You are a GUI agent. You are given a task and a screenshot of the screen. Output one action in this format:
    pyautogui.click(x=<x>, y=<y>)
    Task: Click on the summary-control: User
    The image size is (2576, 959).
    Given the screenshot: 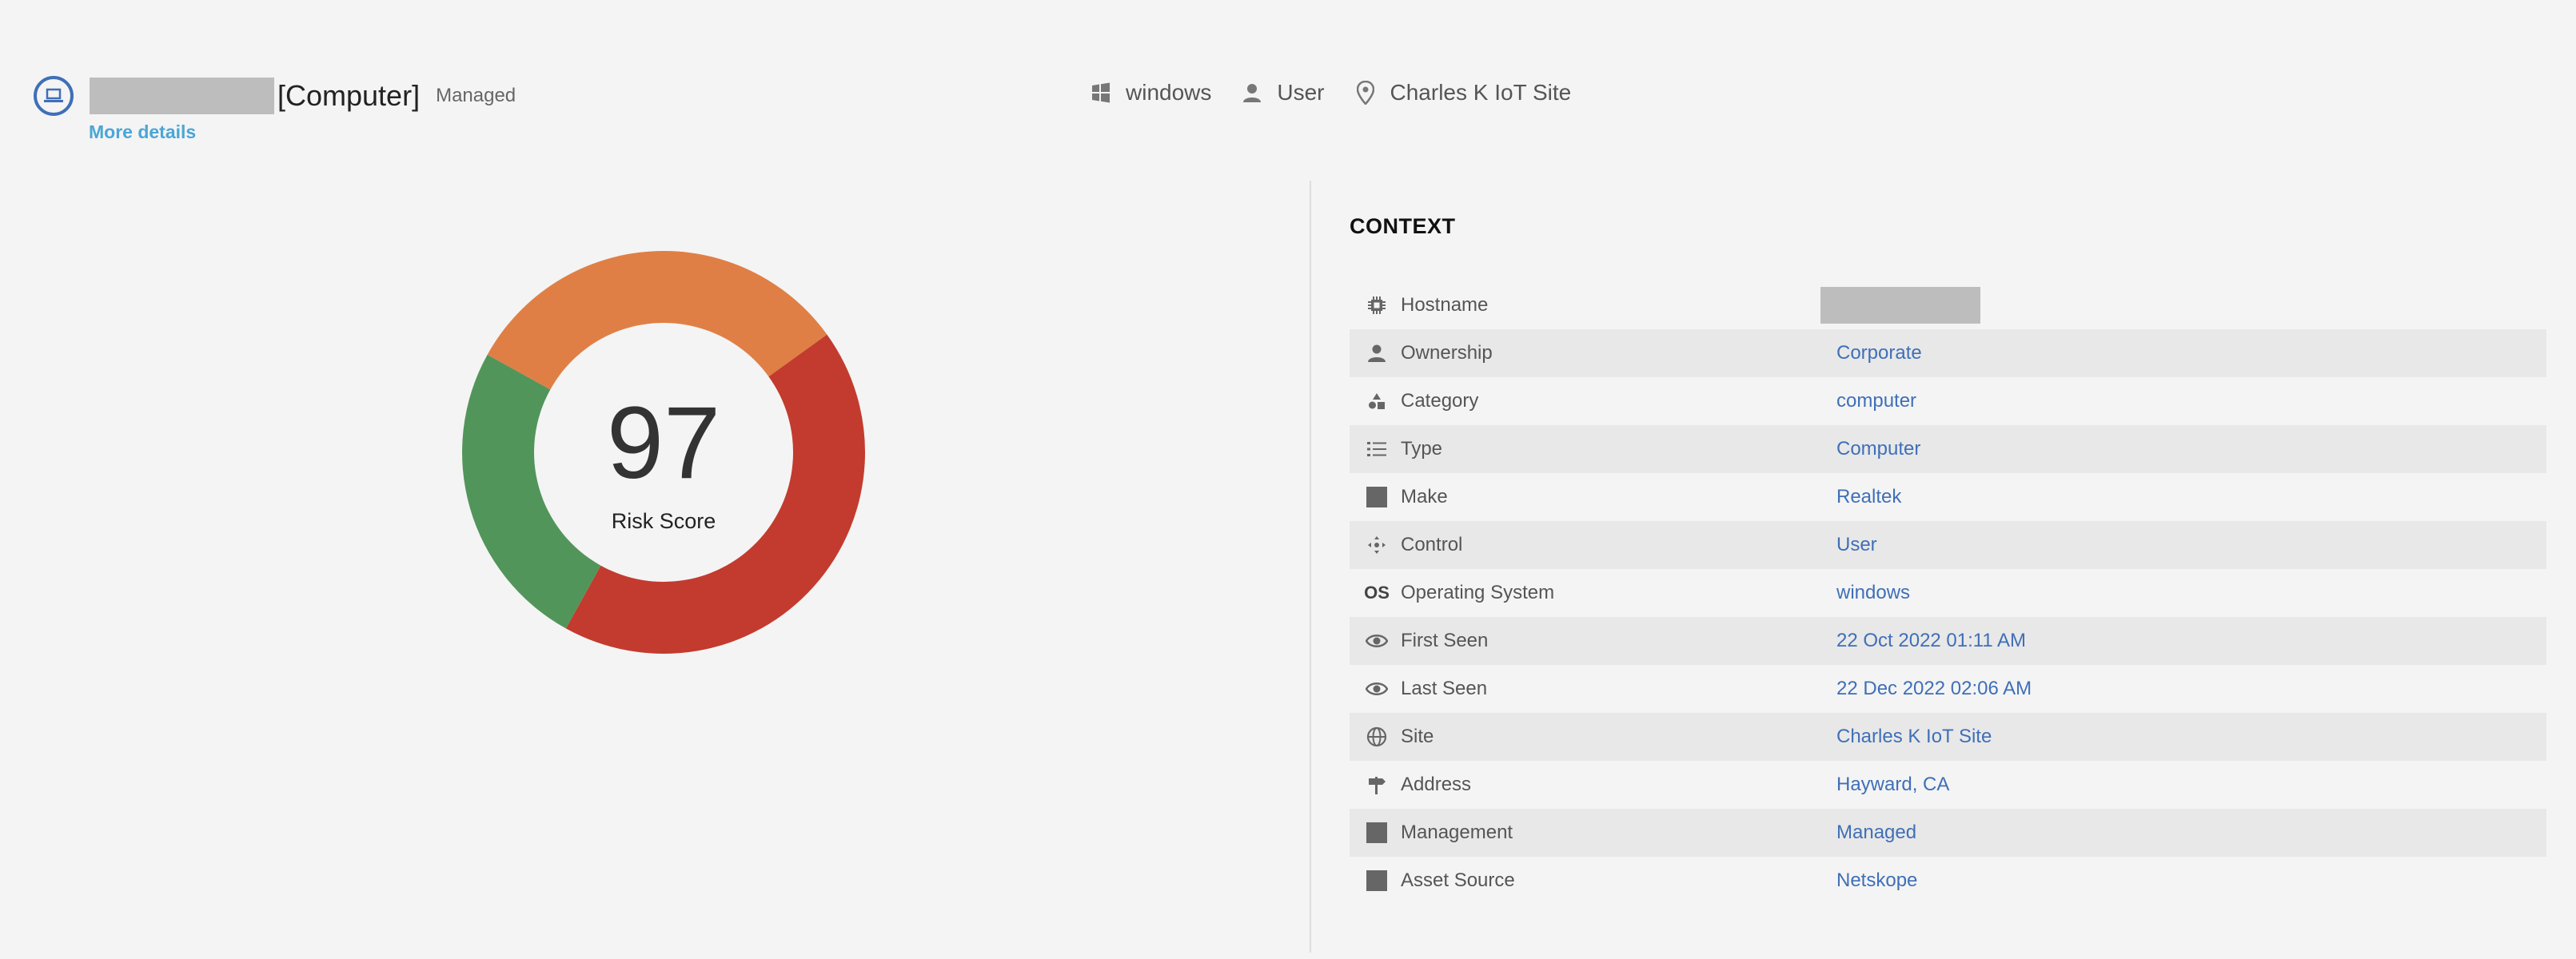 What is the action you would take?
    pyautogui.click(x=1282, y=92)
    